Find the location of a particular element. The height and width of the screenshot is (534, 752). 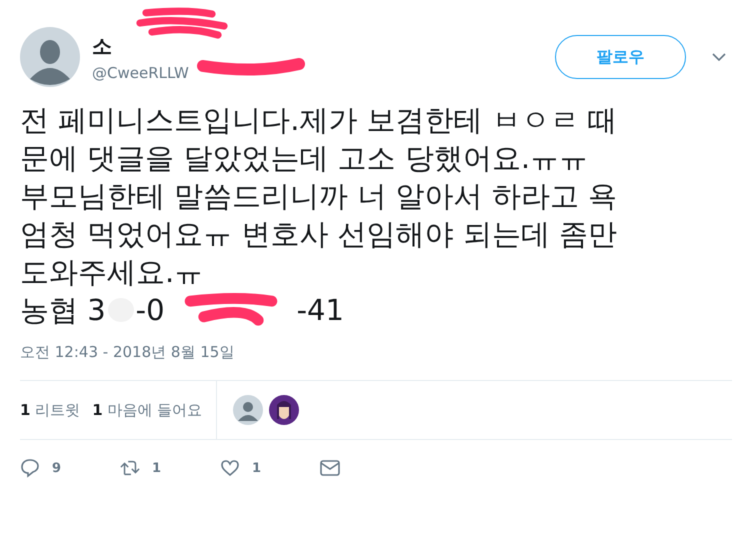

timestamp: 오전 12:43 - 2018년 8월 15일 is located at coordinates (376, 352).